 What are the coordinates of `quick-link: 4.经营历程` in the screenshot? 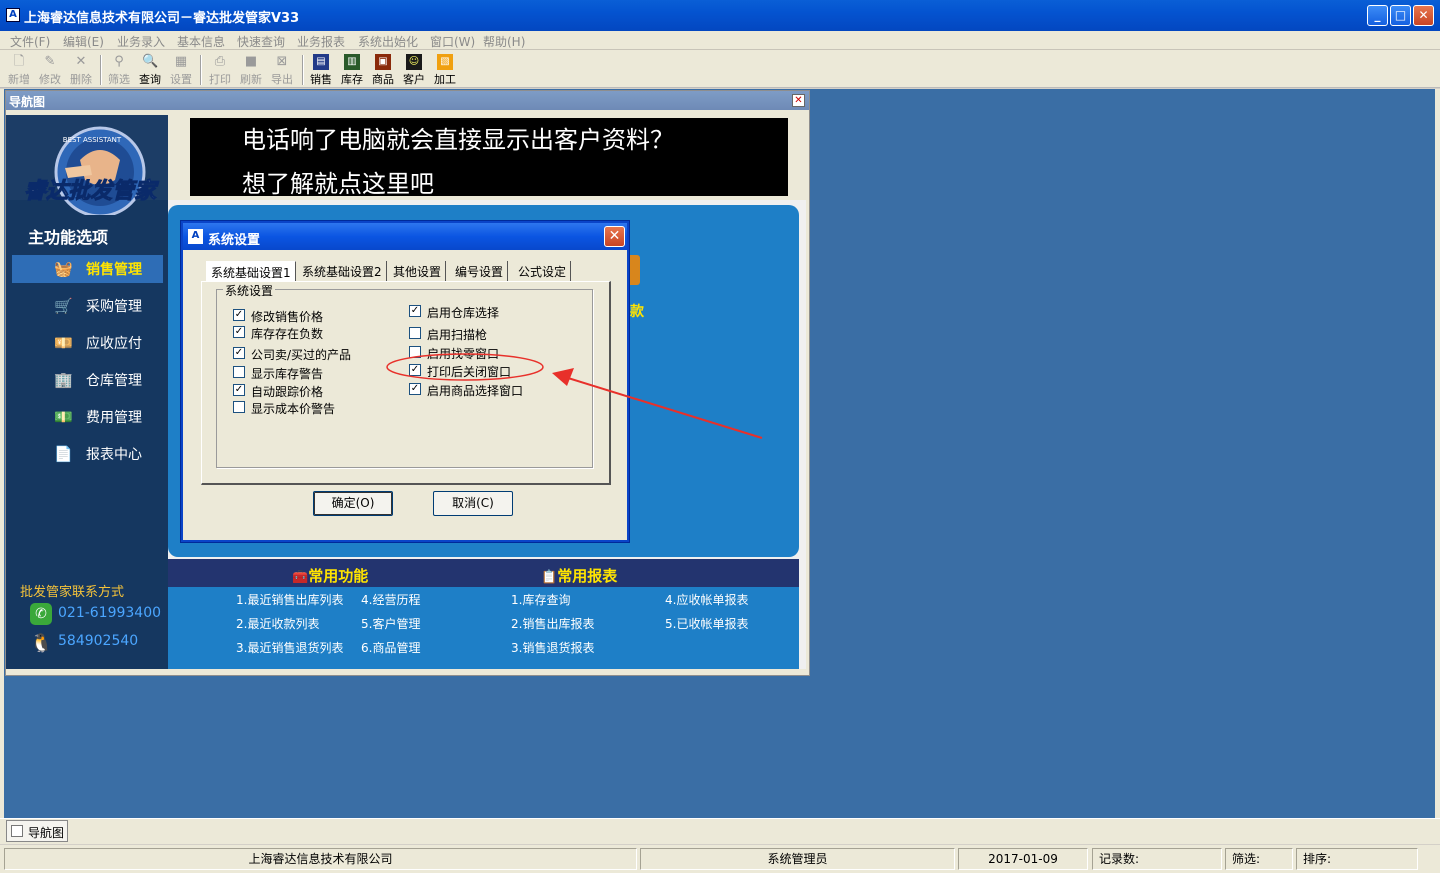 It's located at (390, 599).